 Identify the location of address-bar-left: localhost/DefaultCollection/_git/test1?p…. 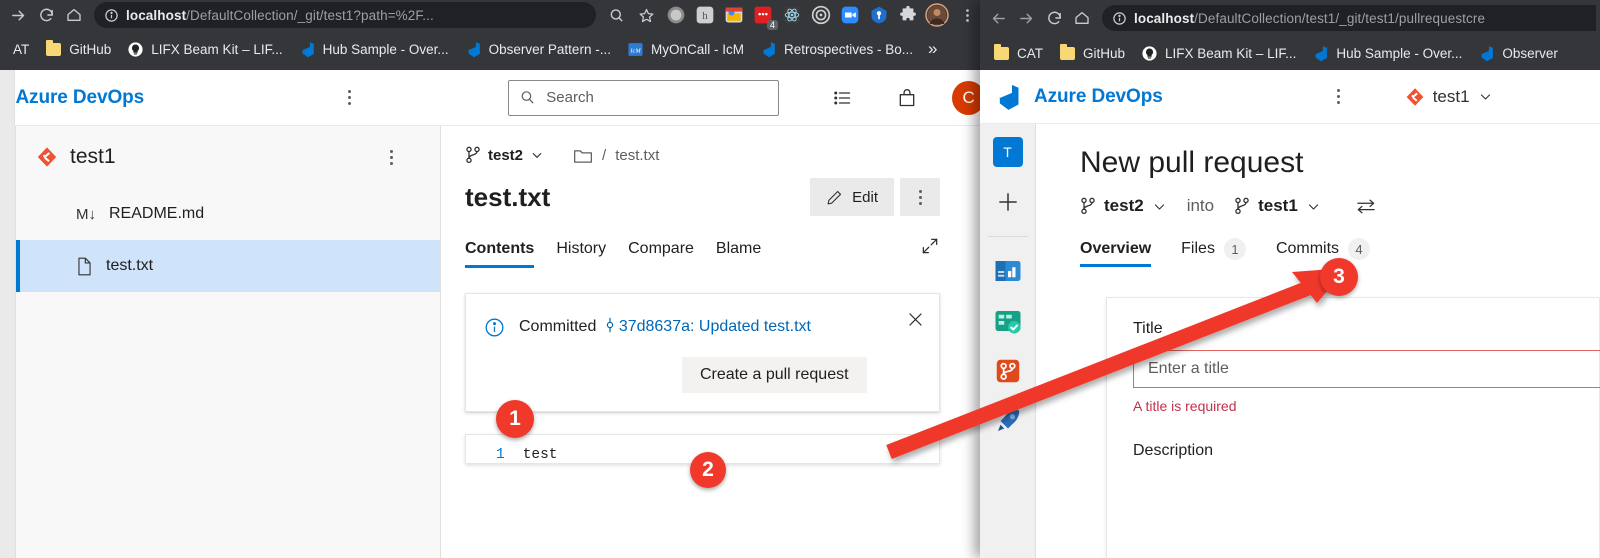
(345, 15).